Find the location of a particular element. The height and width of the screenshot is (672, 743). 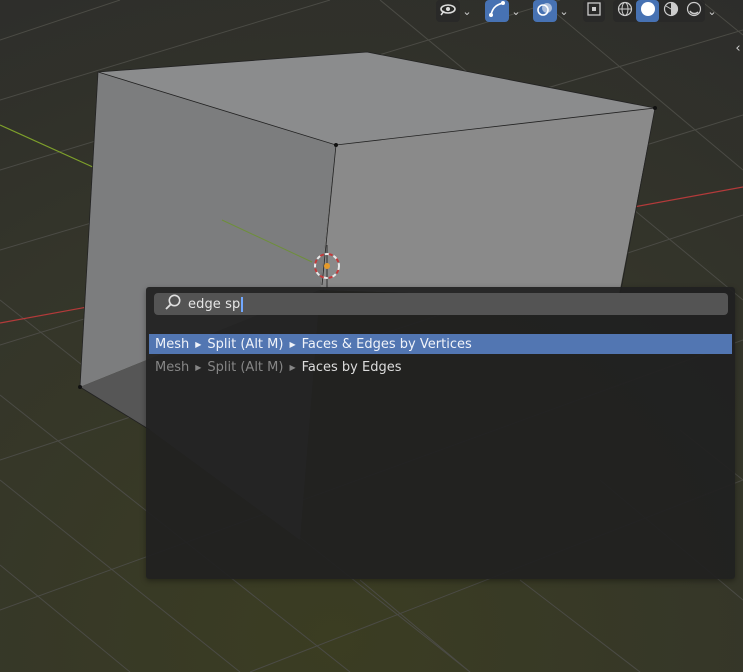

overlay-icon is located at coordinates (545, 11).